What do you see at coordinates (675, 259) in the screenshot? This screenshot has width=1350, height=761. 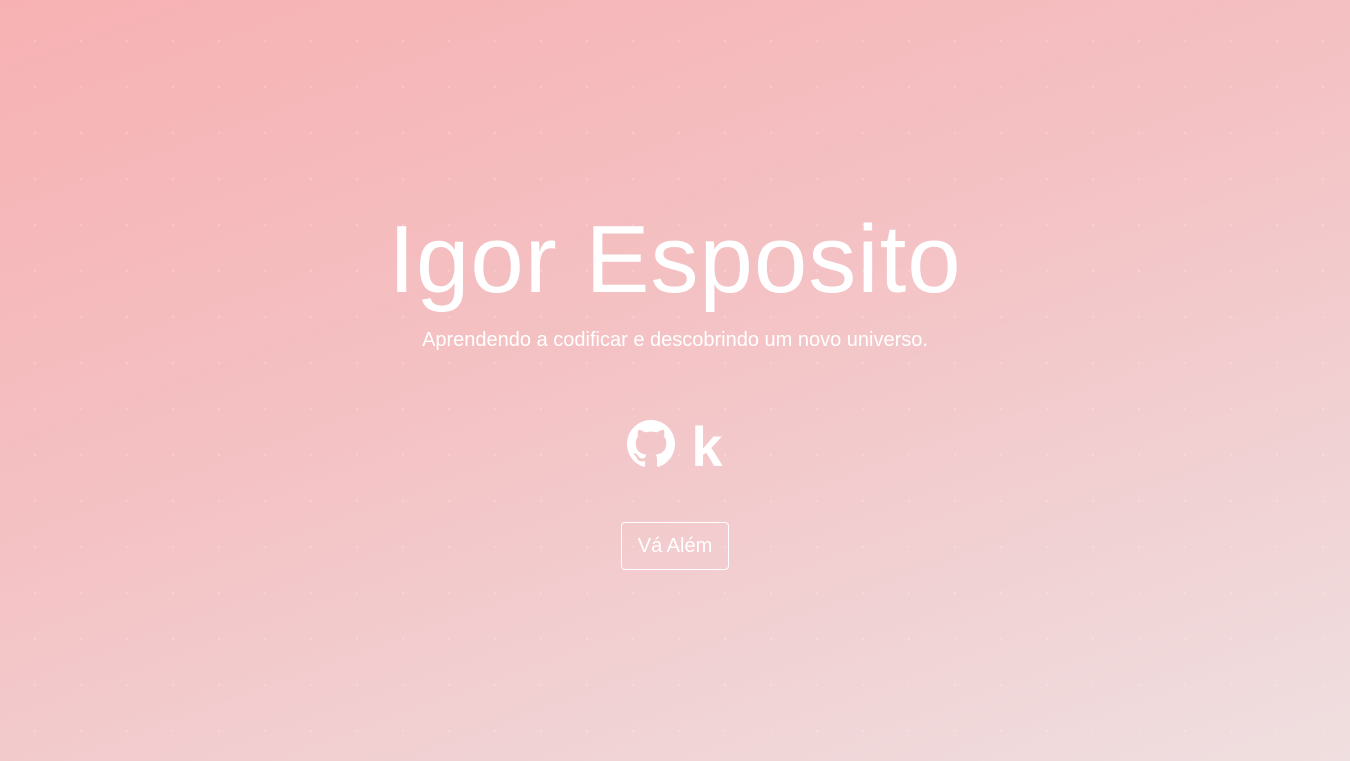 I see `hero-name: Igor Esposito` at bounding box center [675, 259].